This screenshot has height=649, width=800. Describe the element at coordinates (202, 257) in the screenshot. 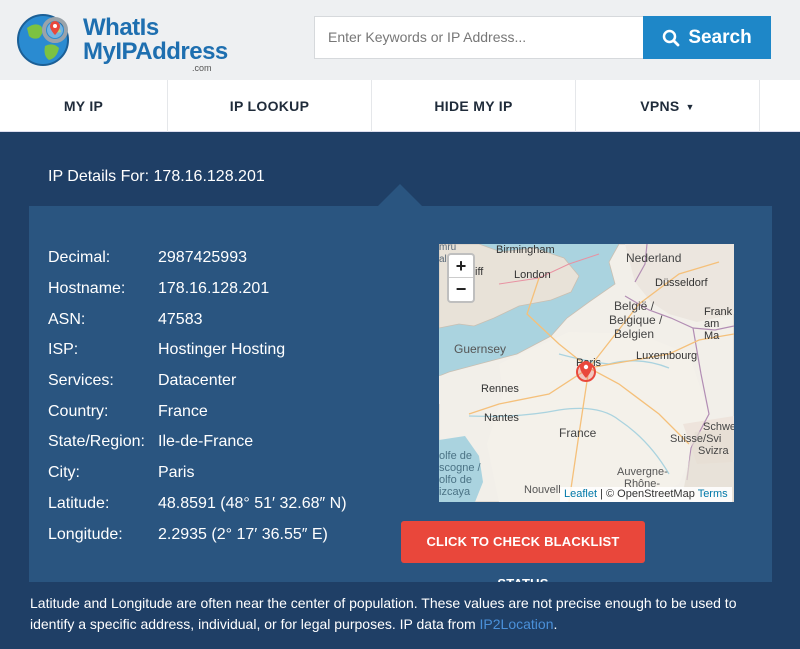

I see `detail-value: 2987425993` at that location.